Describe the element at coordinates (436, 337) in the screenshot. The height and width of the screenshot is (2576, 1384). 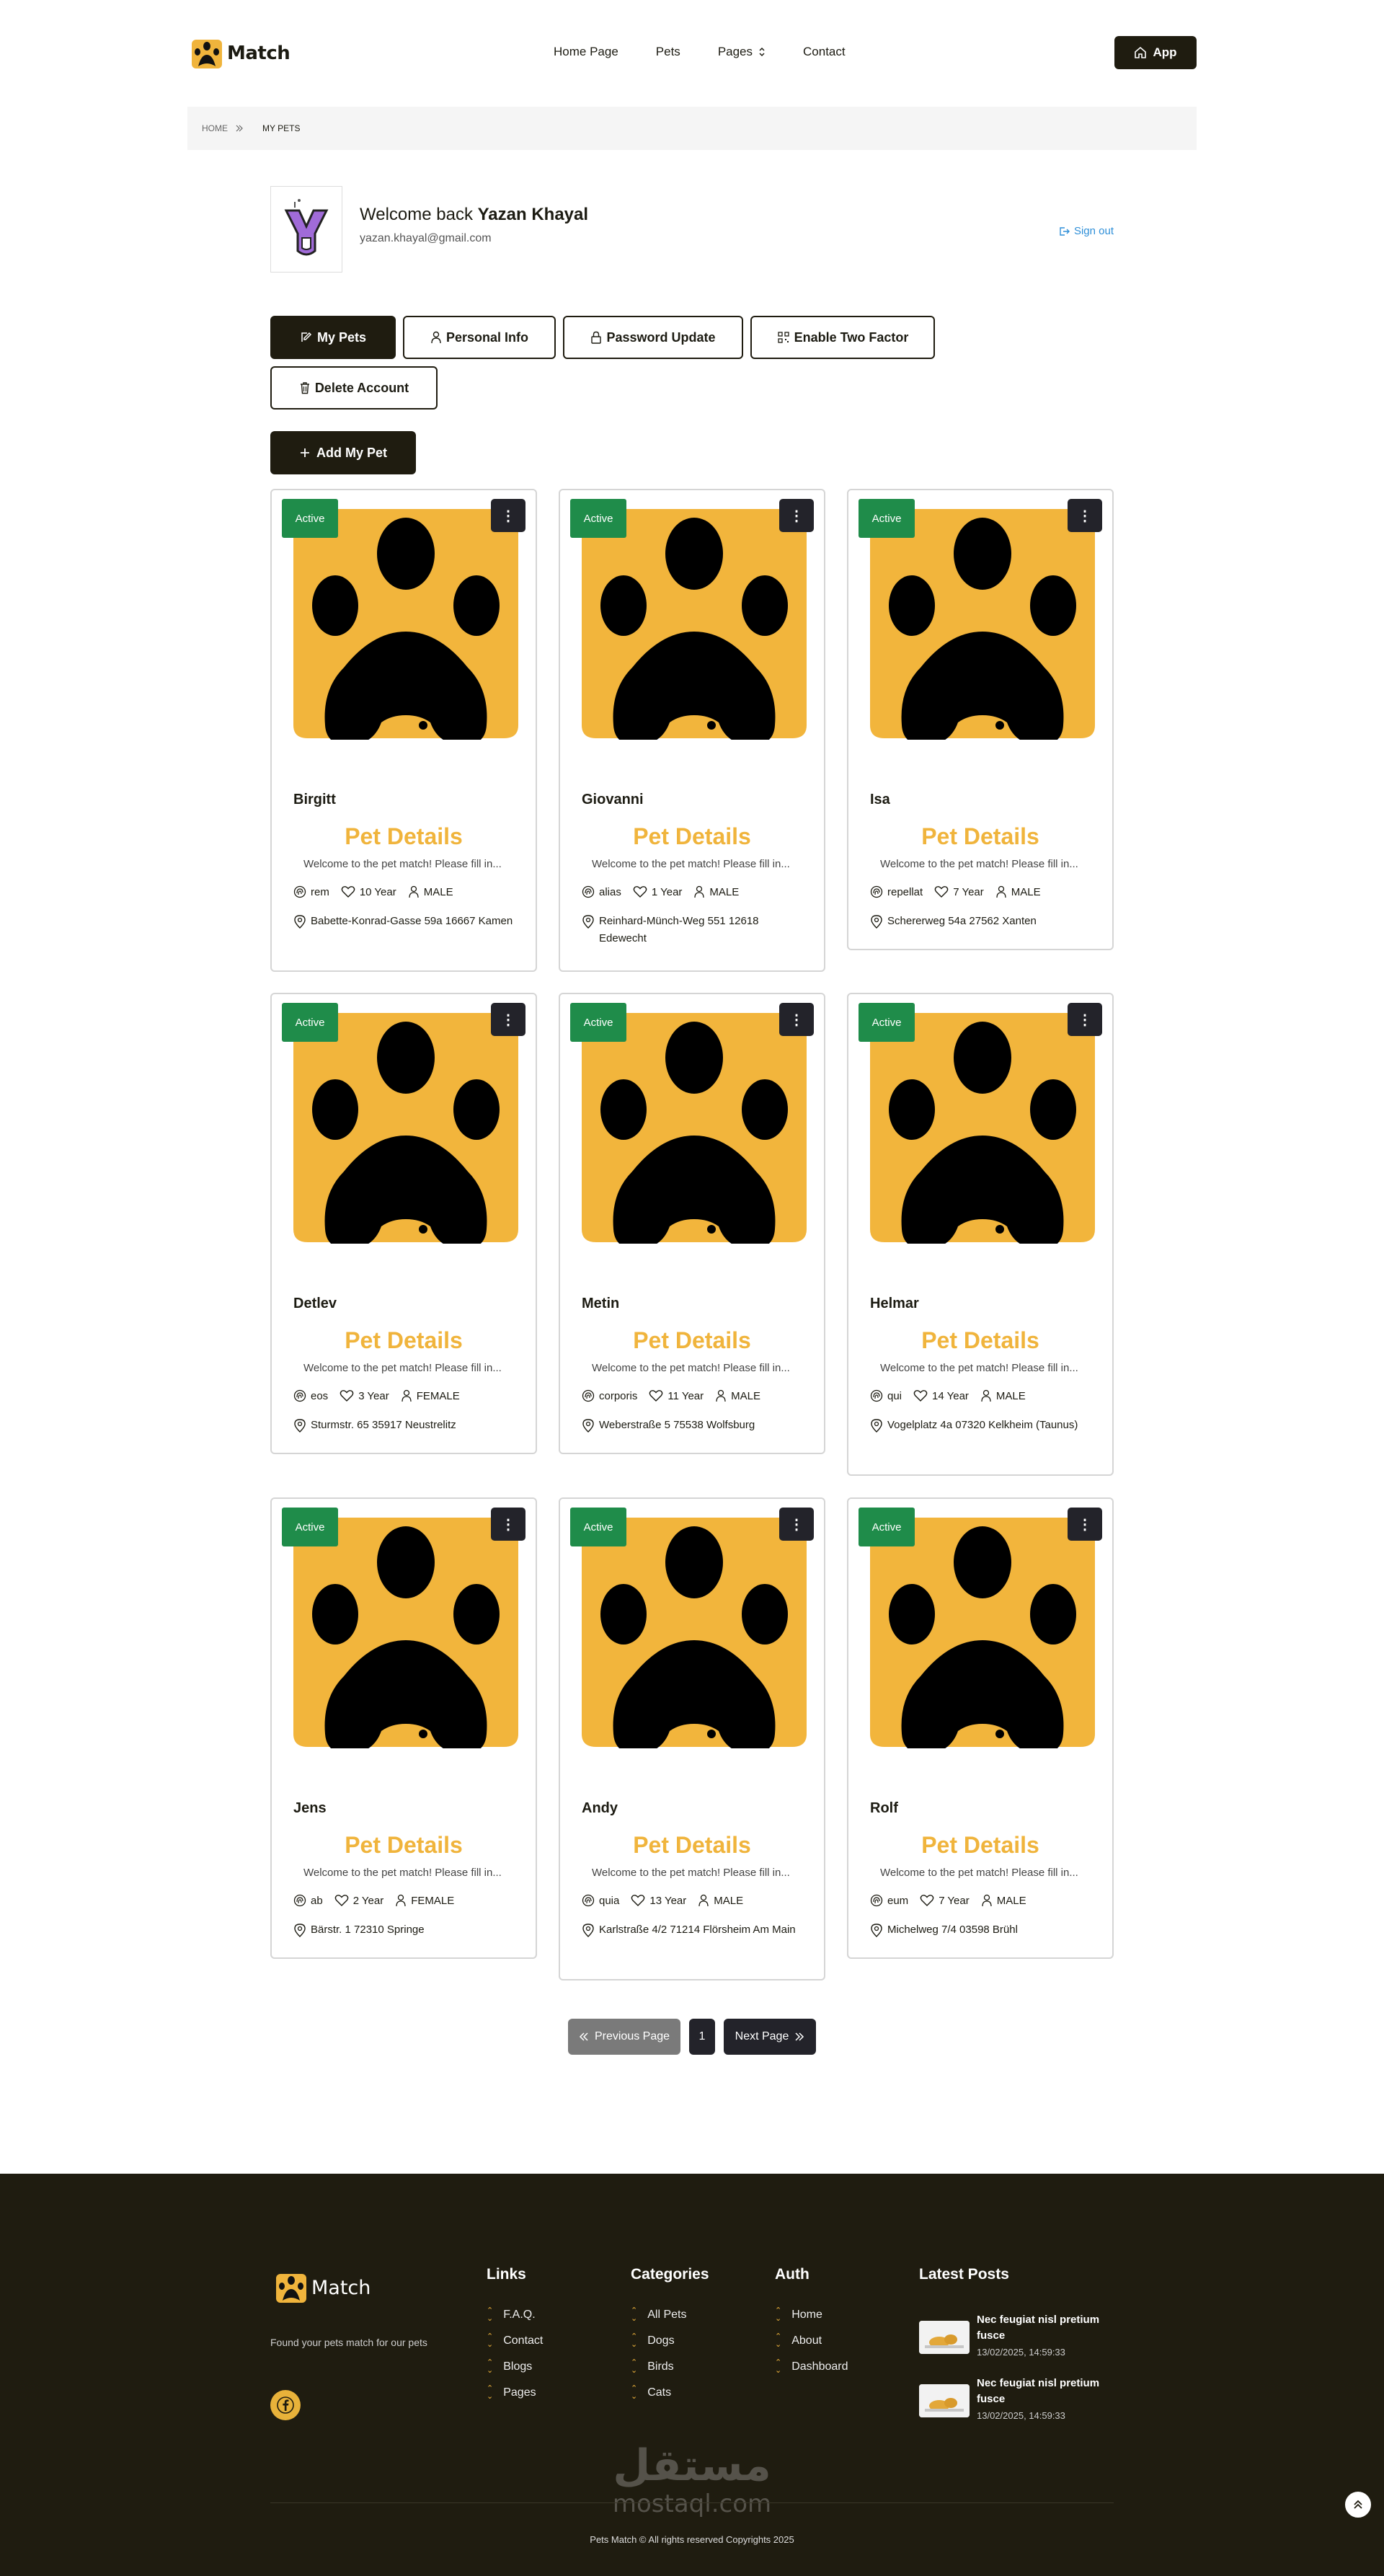
I see `user-icon` at that location.